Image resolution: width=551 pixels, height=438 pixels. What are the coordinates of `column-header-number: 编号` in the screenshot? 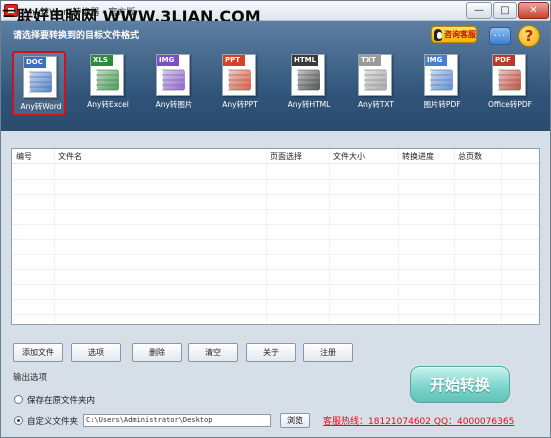 It's located at (24, 156).